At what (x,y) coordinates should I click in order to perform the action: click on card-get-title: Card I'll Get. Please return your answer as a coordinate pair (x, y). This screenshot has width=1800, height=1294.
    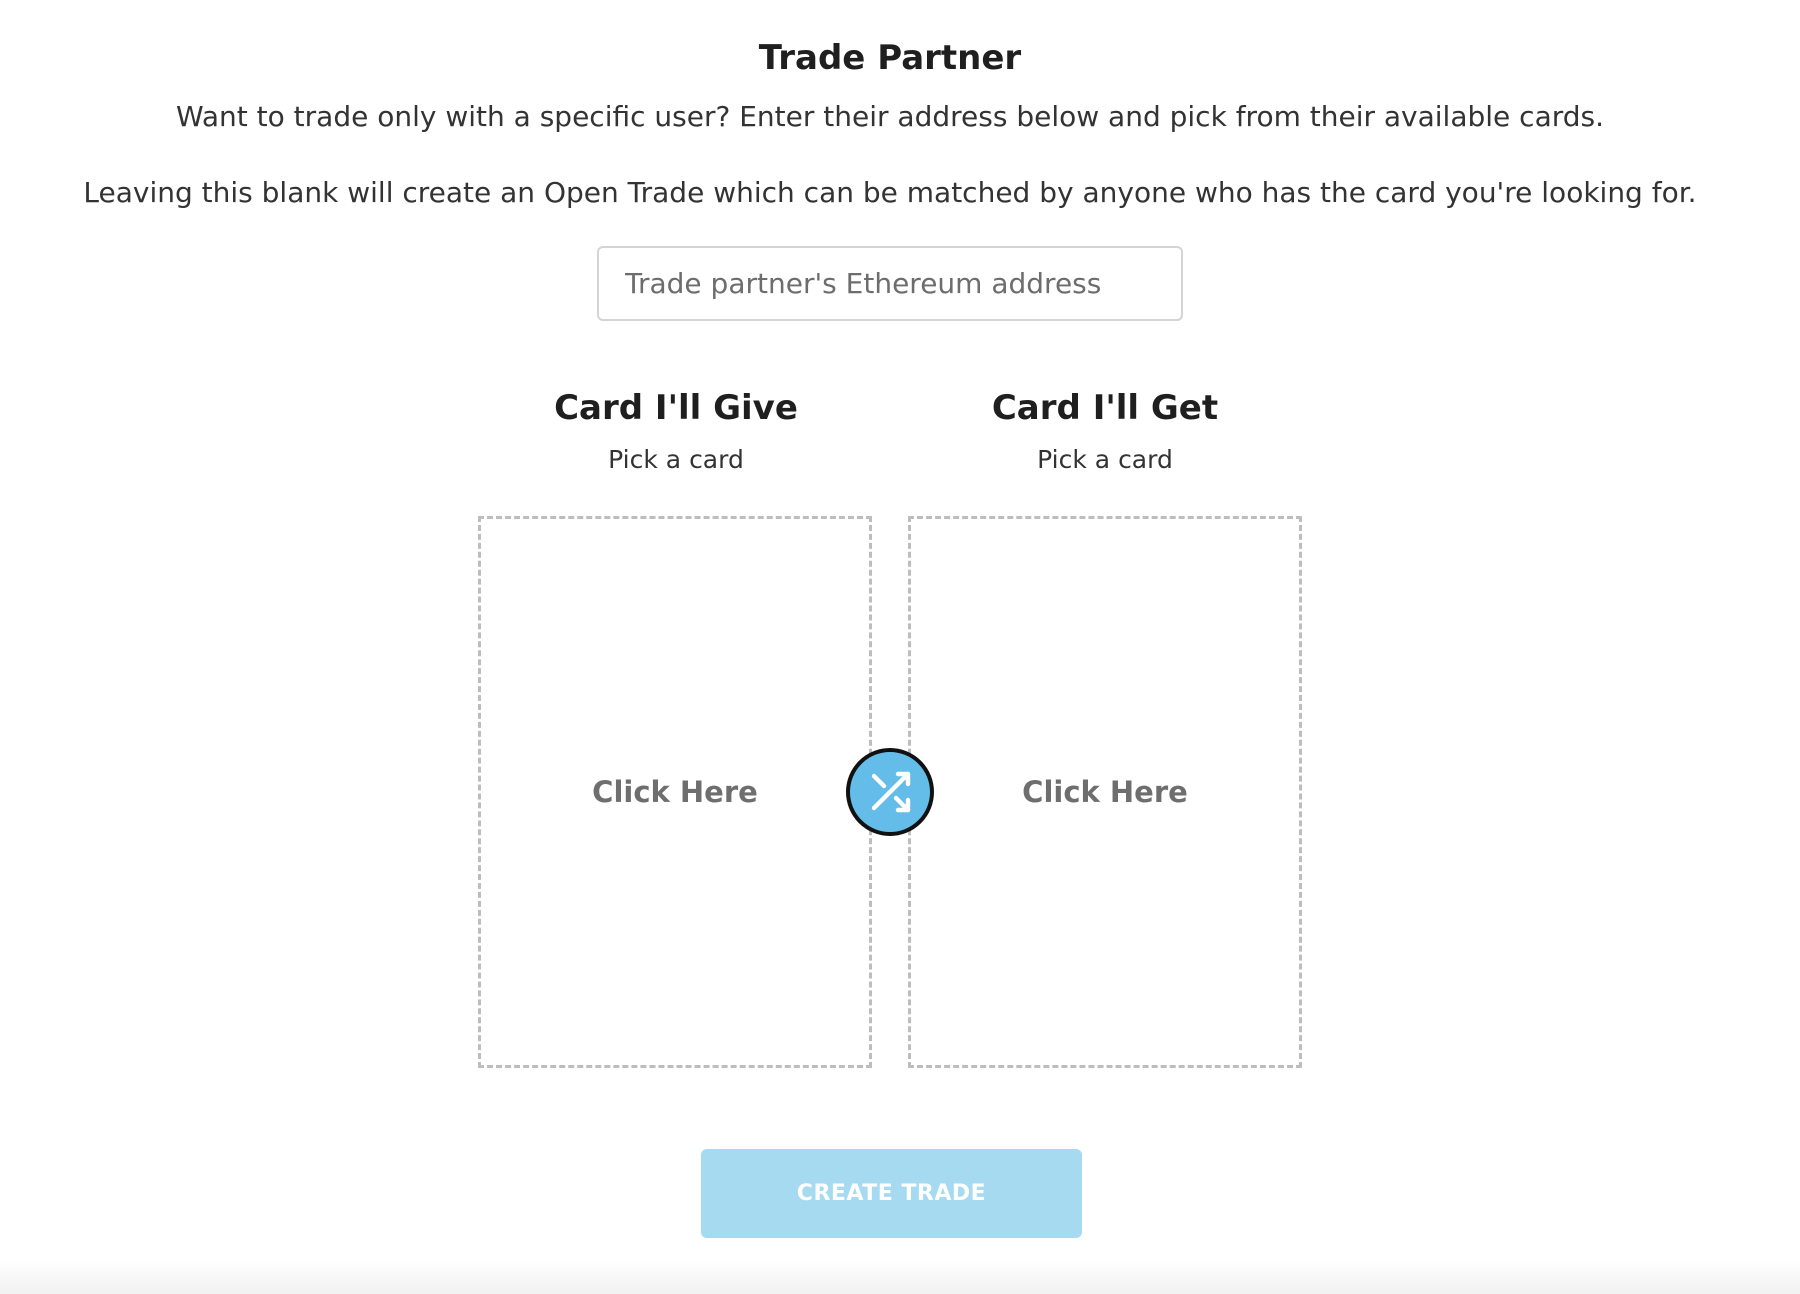
    Looking at the image, I should click on (1105, 408).